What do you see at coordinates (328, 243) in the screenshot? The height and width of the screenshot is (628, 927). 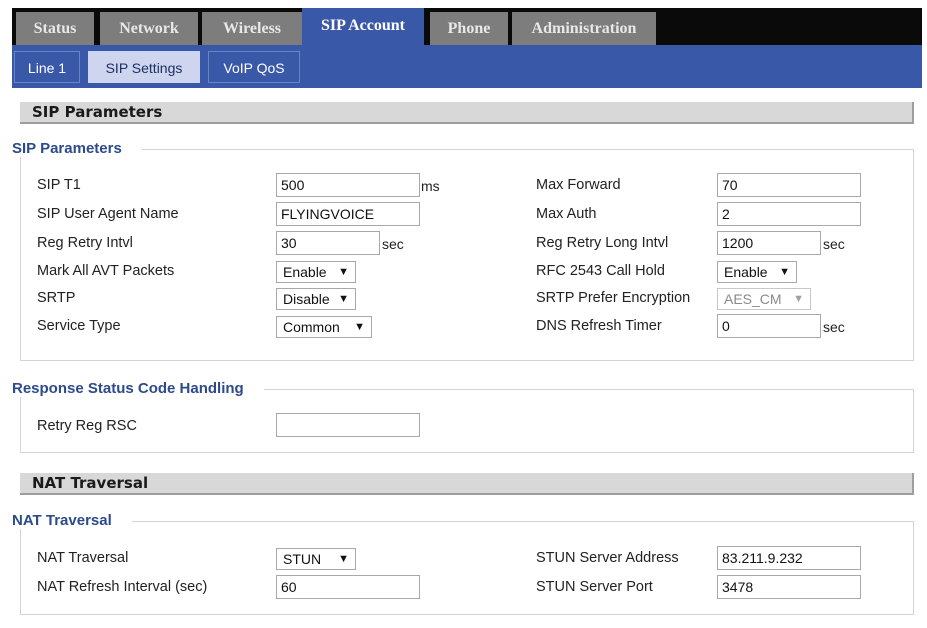 I see `reg-retry-input: 30` at bounding box center [328, 243].